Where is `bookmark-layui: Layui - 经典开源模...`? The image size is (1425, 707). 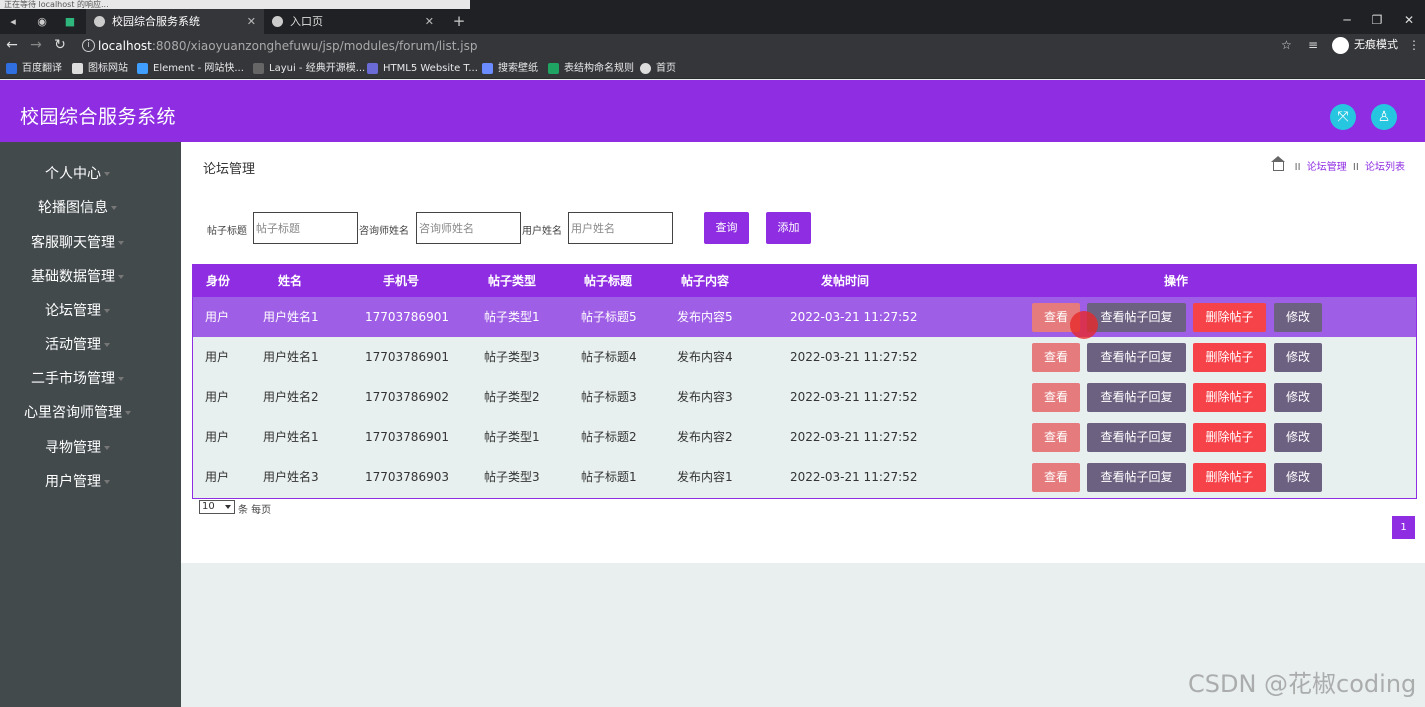
bookmark-layui: Layui - 经典开源模... is located at coordinates (309, 68).